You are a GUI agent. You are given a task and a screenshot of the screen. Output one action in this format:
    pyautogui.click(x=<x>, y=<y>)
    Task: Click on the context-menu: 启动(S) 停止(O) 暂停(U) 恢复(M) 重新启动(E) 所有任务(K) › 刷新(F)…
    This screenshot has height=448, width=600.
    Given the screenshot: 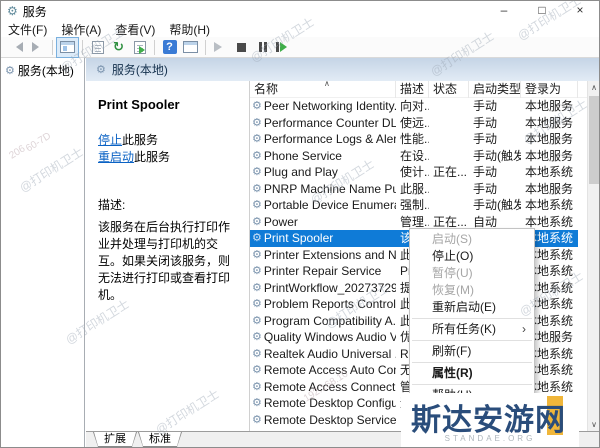 What is the action you would take?
    pyautogui.click(x=472, y=317)
    